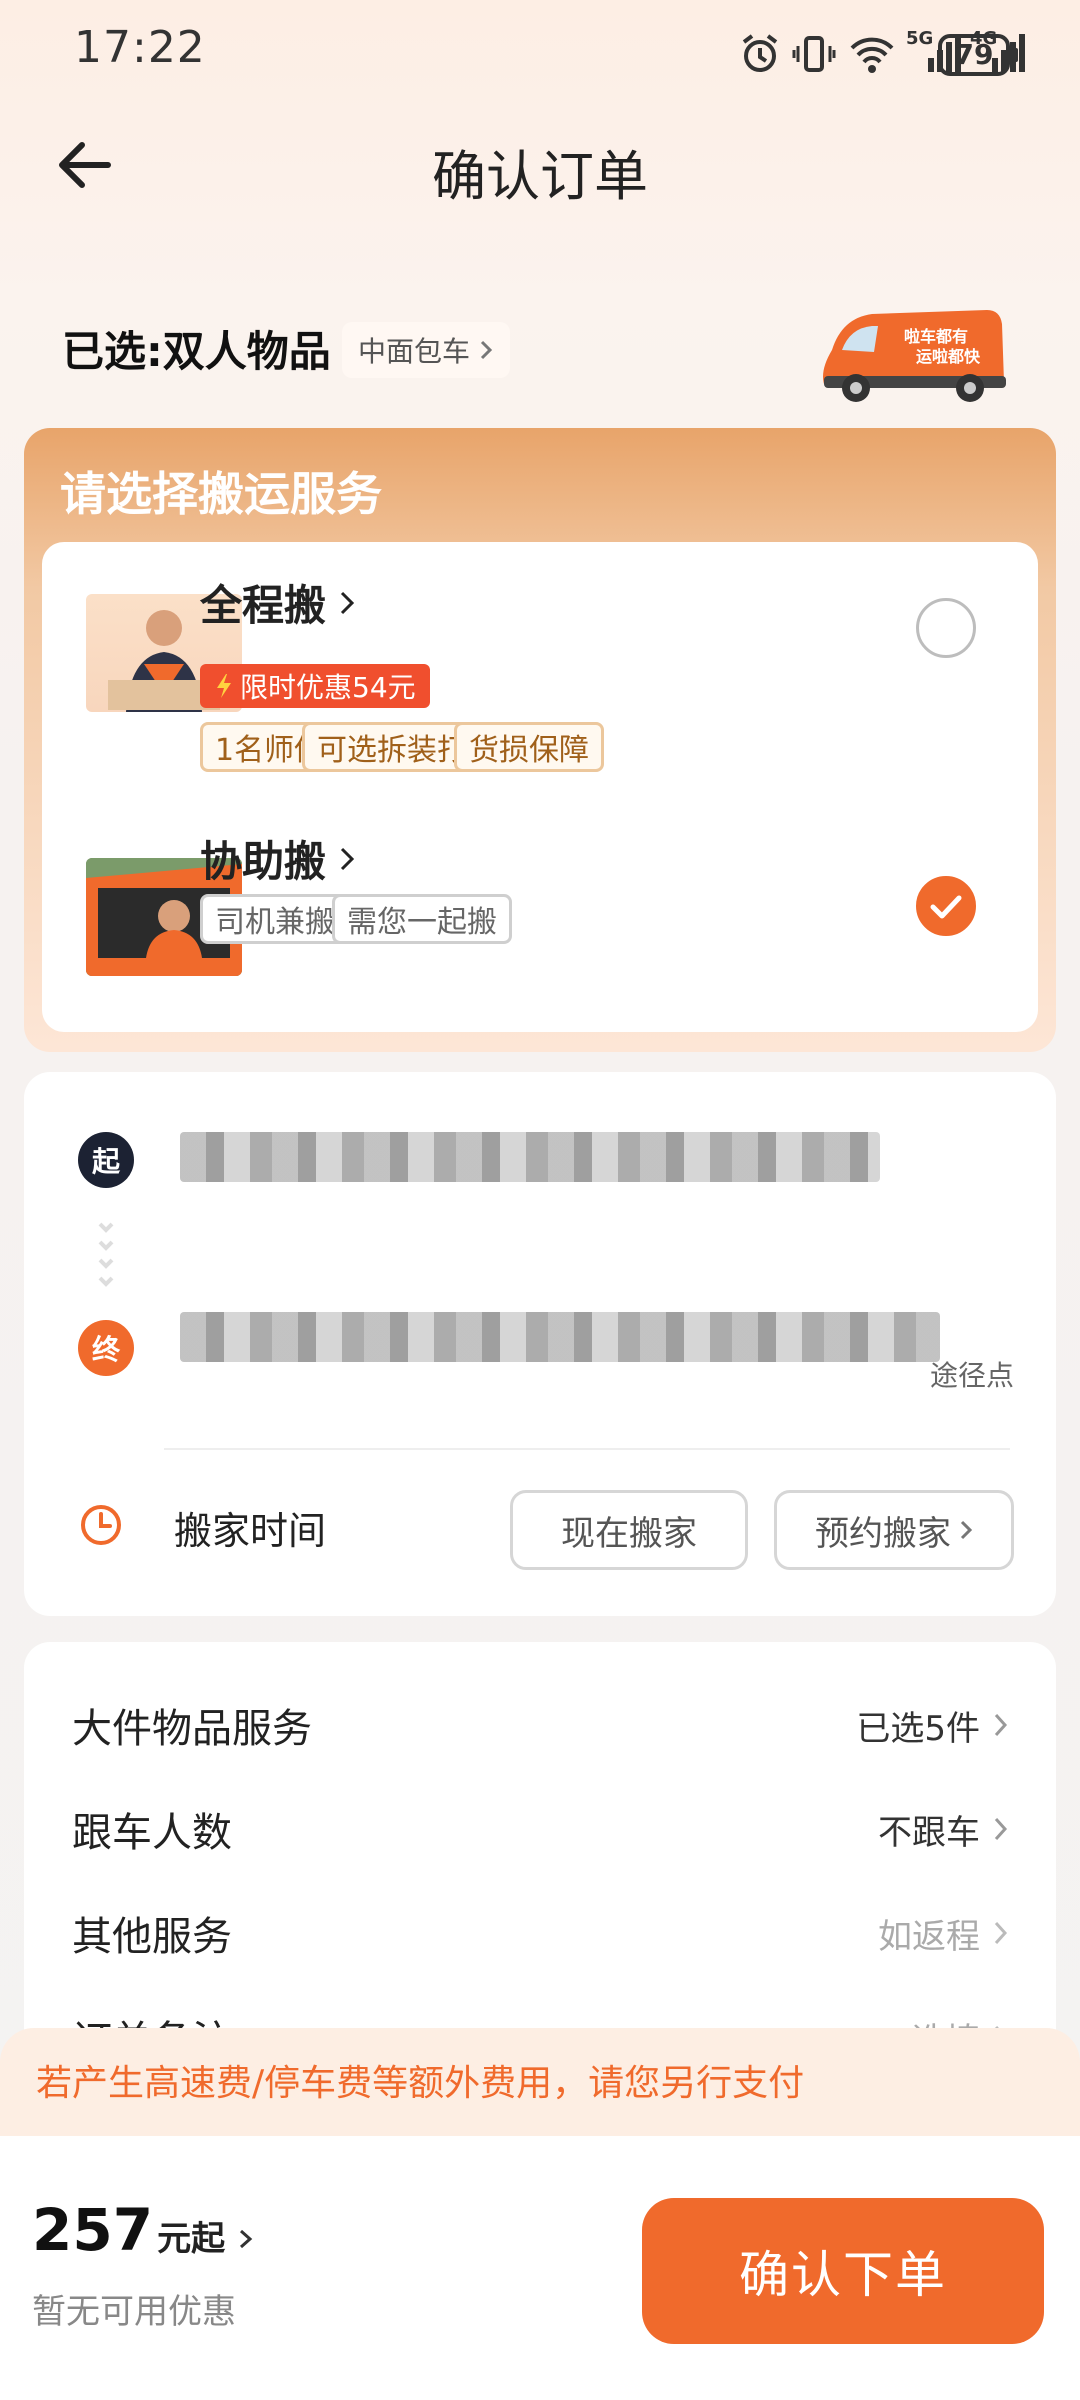  Describe the element at coordinates (560, 1337) in the screenshot. I see `end-address-redacted` at that location.